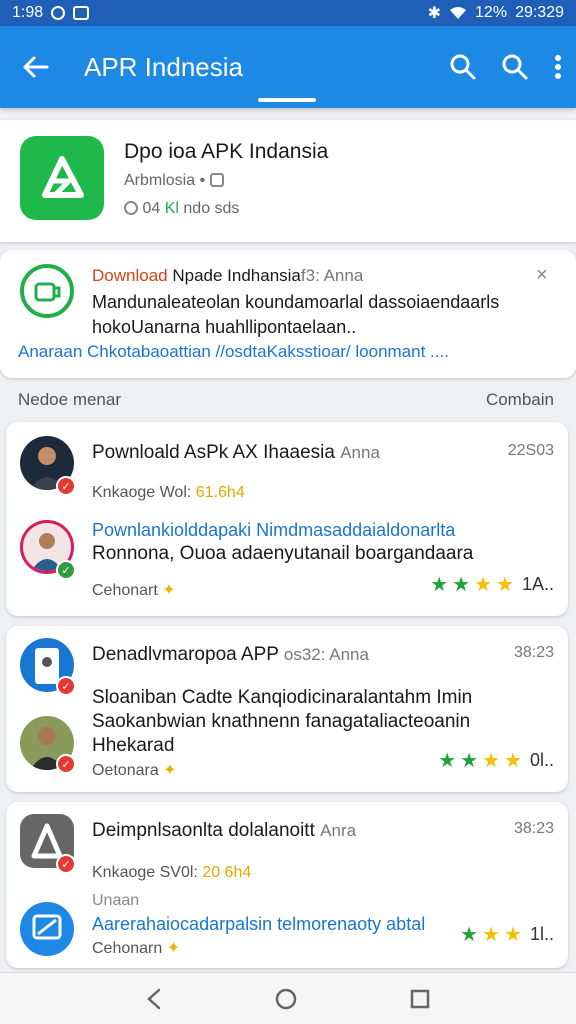 Image resolution: width=576 pixels, height=1024 pixels. Describe the element at coordinates (116, 900) in the screenshot. I see `post-note: Unaan` at that location.